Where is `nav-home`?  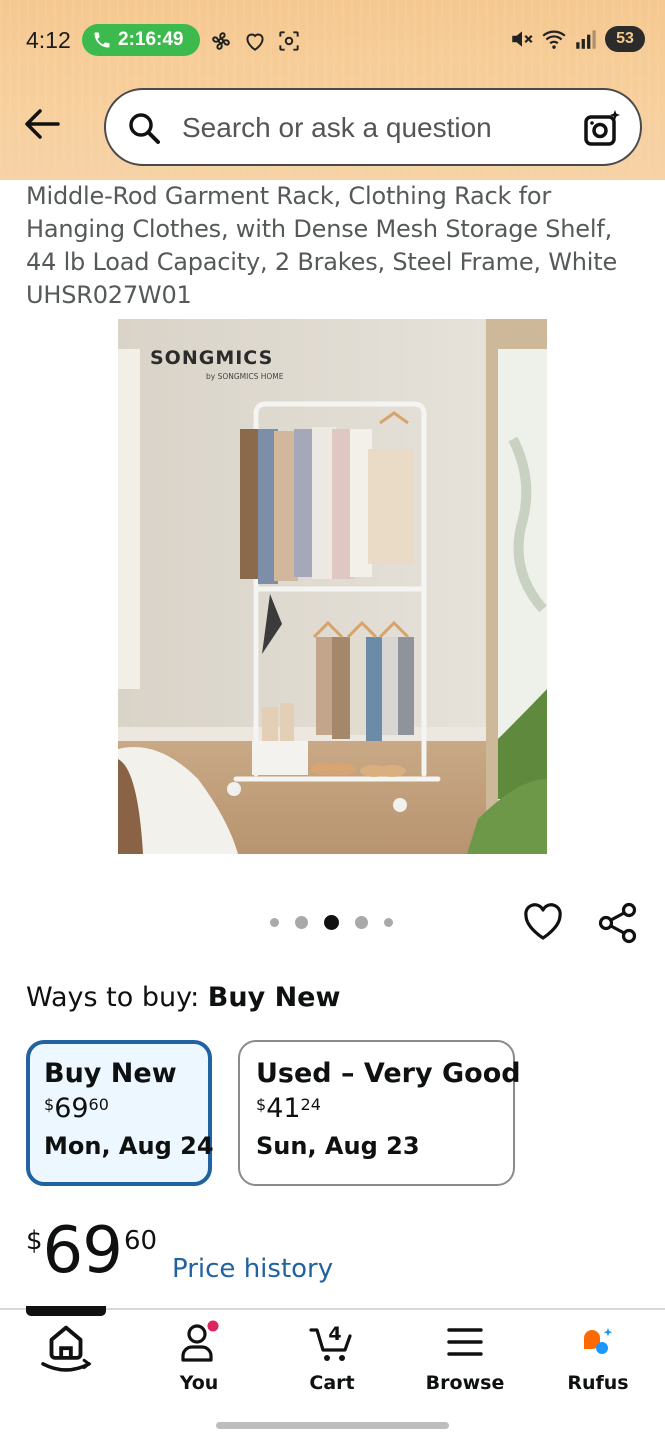
nav-home is located at coordinates (66, 1347).